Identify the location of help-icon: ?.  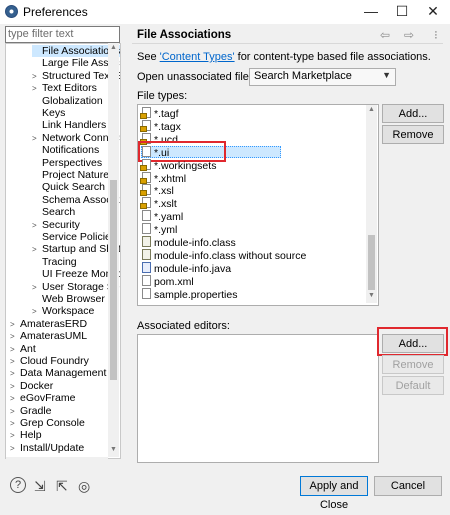
(18, 485).